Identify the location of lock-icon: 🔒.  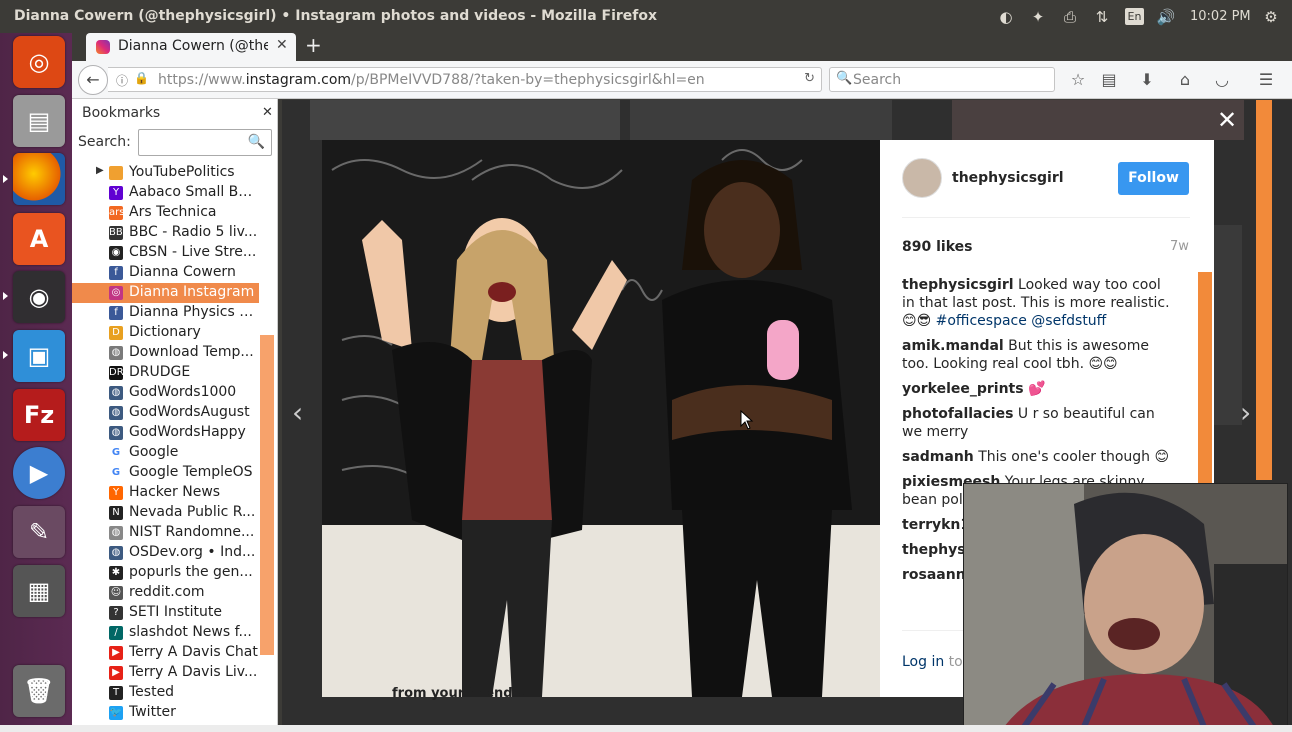
(141, 78).